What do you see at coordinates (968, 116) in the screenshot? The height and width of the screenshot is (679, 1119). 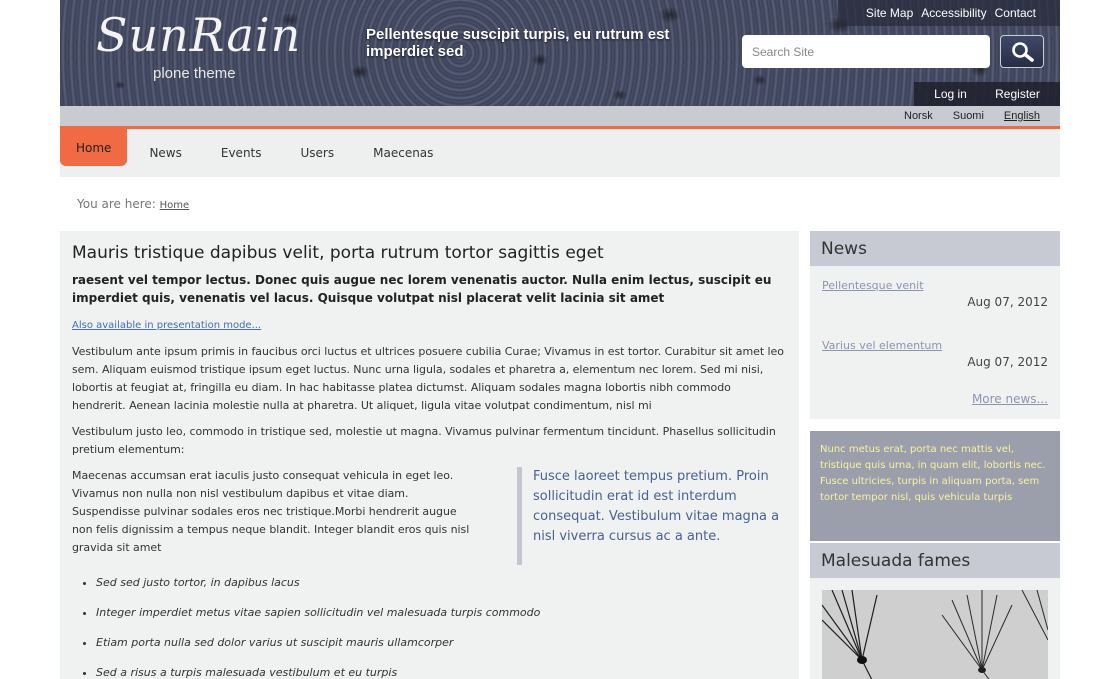 I see `language-suomi: Suomi` at bounding box center [968, 116].